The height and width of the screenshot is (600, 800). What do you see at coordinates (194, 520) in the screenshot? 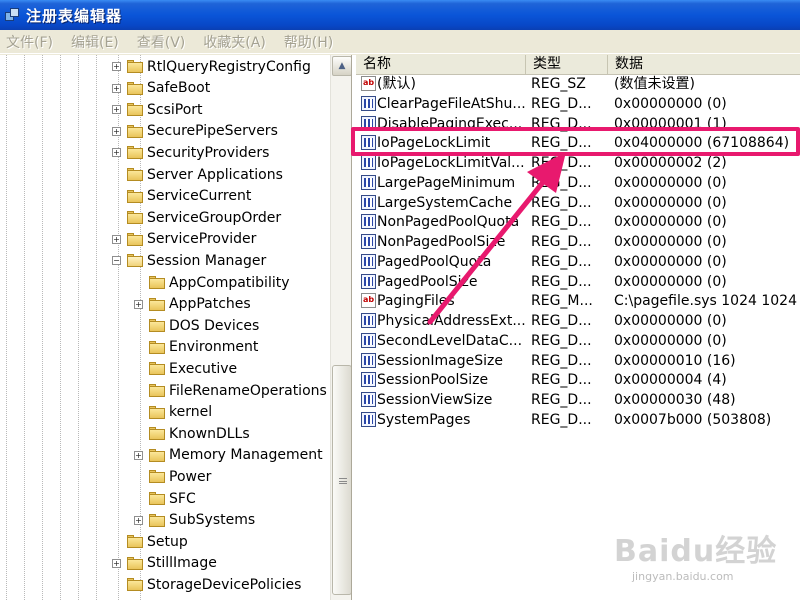
I see `tree-item: + SubSystems` at bounding box center [194, 520].